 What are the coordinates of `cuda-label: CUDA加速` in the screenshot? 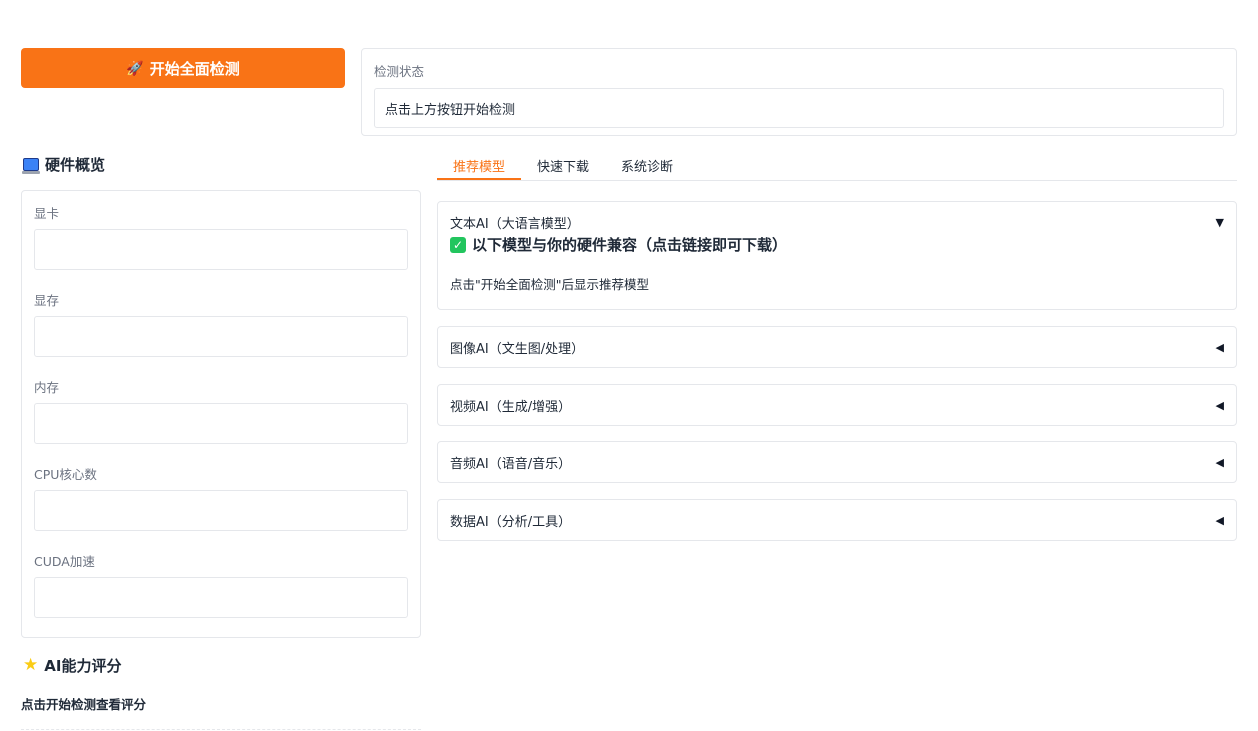 It's located at (64, 561).